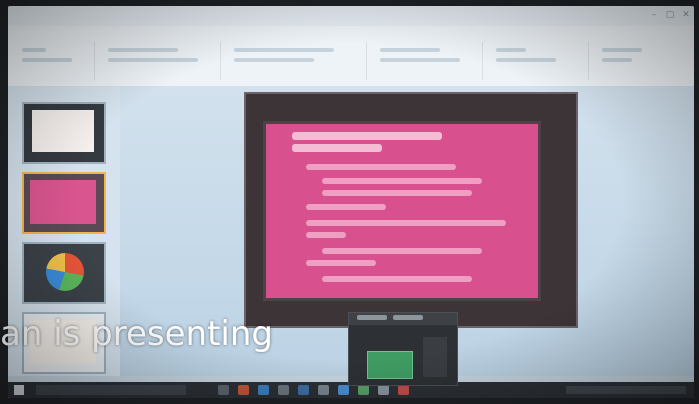 This screenshot has width=699, height=404. I want to click on ribbon-group-clipboard, so click(54, 61).